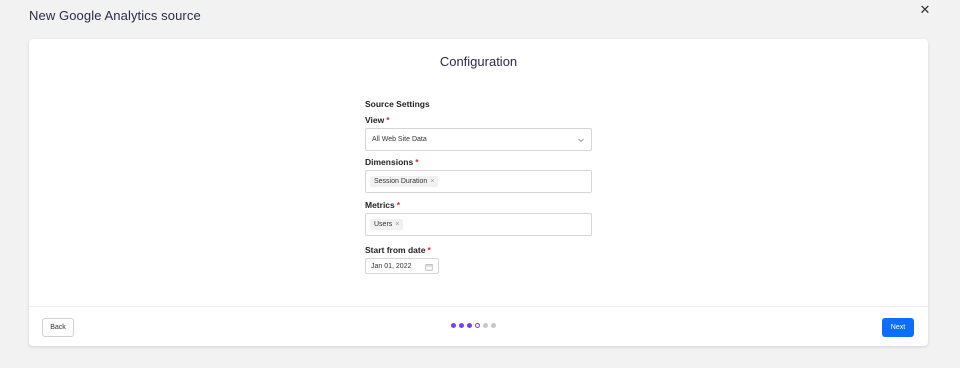 Image resolution: width=960 pixels, height=368 pixels. I want to click on dimensions-field: Session Duration ×, so click(478, 181).